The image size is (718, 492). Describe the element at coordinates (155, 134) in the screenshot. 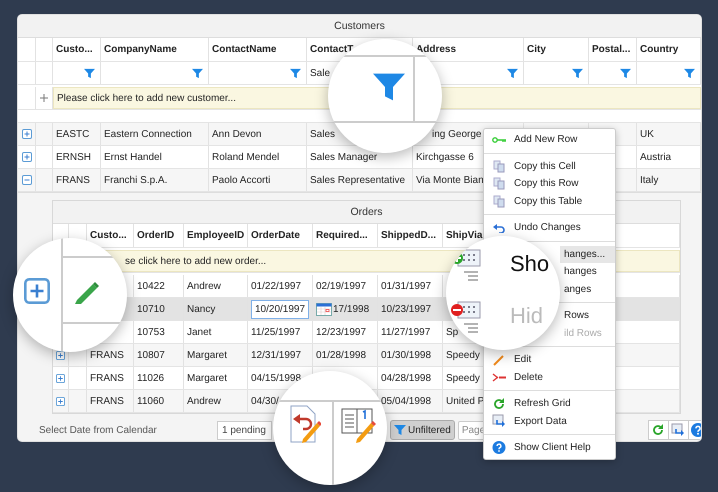

I see `table-cell: Eastern Connection` at that location.